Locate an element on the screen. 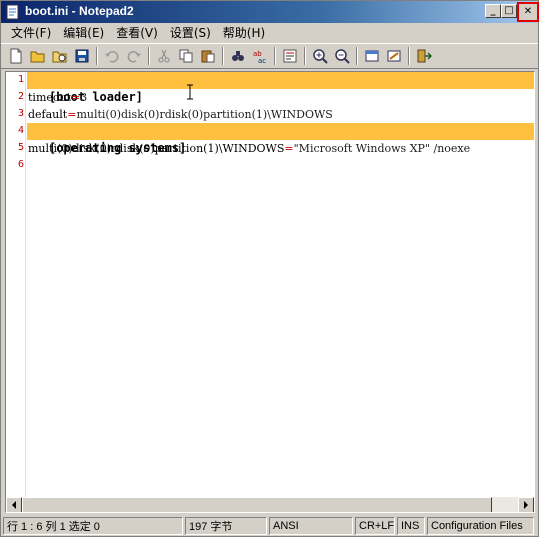 This screenshot has height=537, width=539. zoom-in-button is located at coordinates (320, 56).